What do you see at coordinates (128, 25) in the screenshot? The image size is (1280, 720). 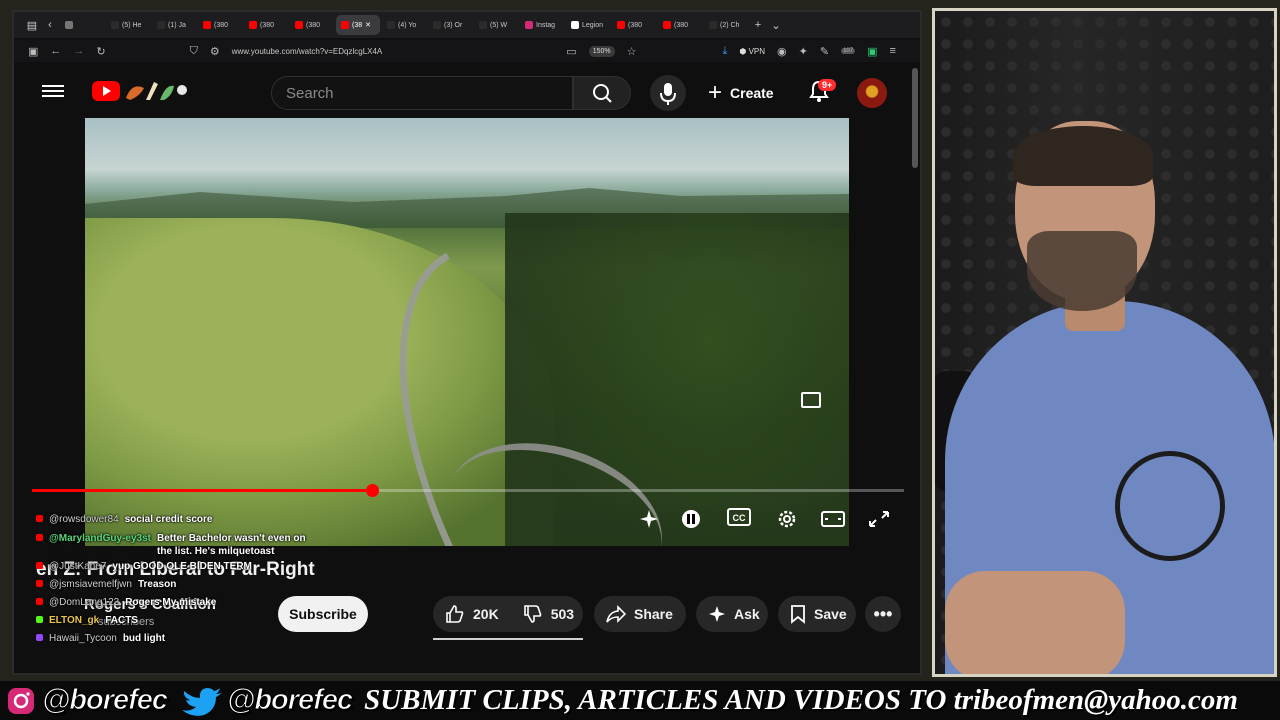 I see `browser-tab: (5) He` at bounding box center [128, 25].